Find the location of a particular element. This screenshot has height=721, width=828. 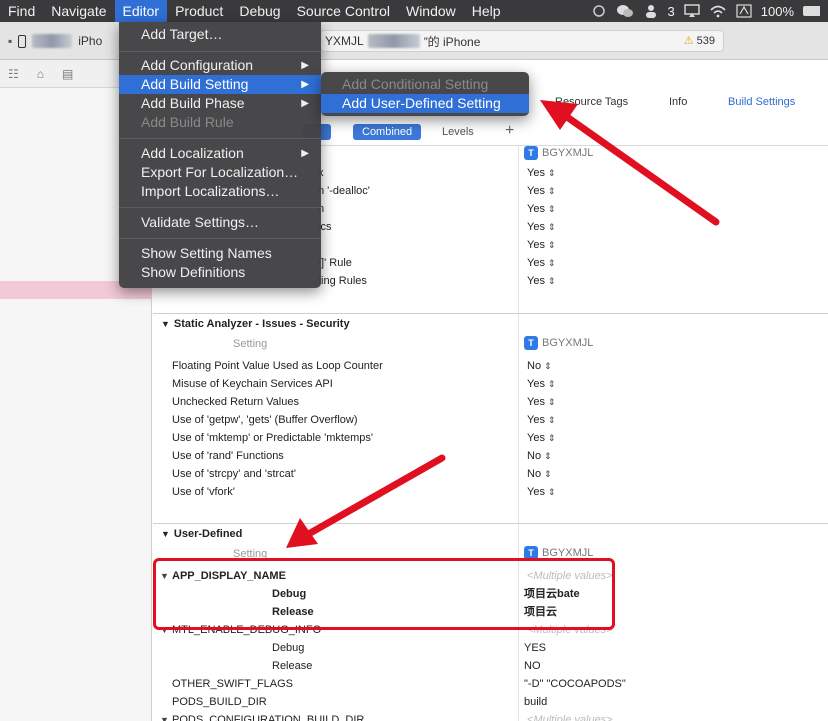

add-icon: + is located at coordinates (509, 131).